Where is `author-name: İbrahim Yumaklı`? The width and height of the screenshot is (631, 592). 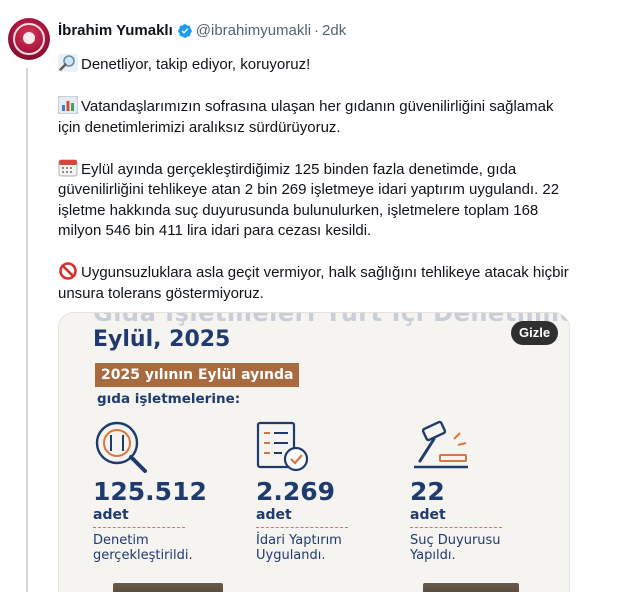
author-name: İbrahim Yumaklı is located at coordinates (115, 31).